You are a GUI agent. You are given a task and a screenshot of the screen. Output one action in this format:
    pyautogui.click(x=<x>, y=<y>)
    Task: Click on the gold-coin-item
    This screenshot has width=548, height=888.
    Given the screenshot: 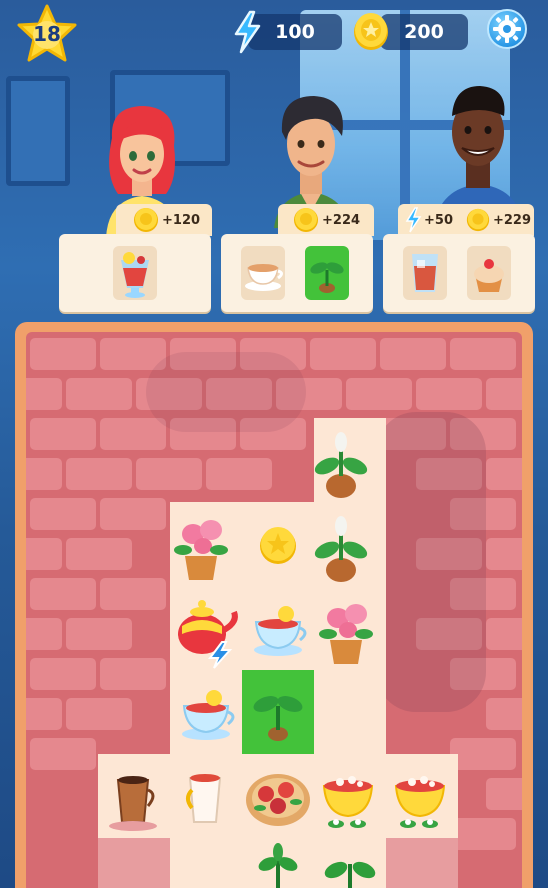 What is the action you would take?
    pyautogui.click(x=278, y=546)
    